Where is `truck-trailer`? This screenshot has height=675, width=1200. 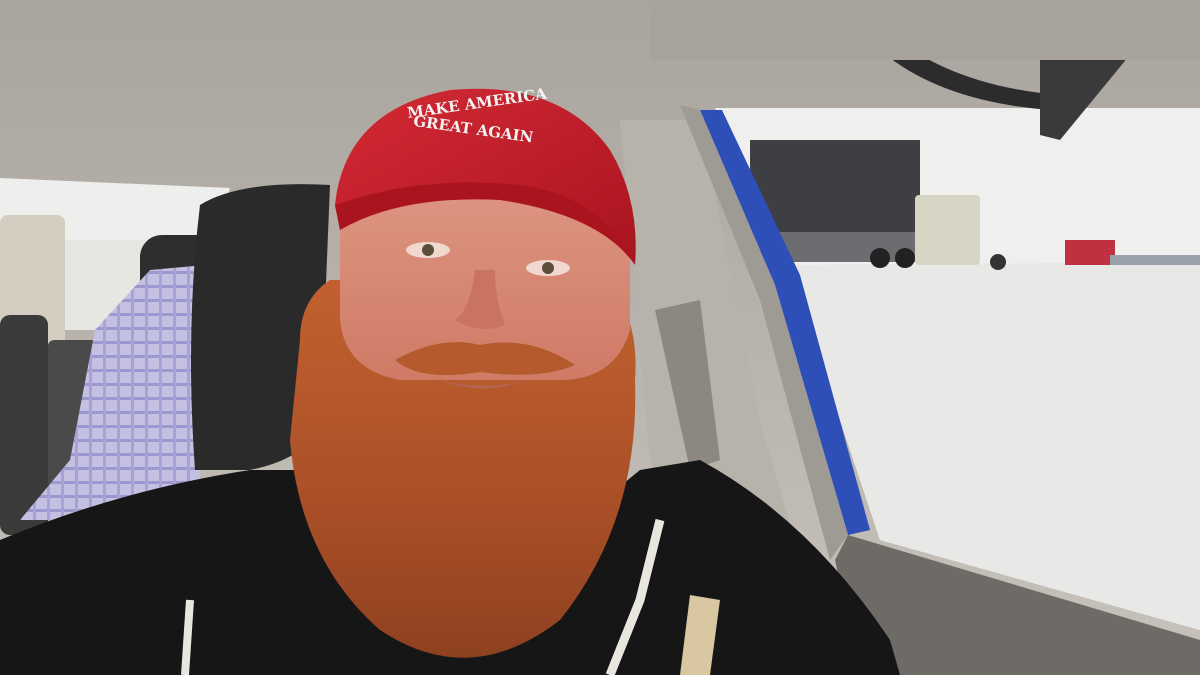
truck-trailer is located at coordinates (835, 187).